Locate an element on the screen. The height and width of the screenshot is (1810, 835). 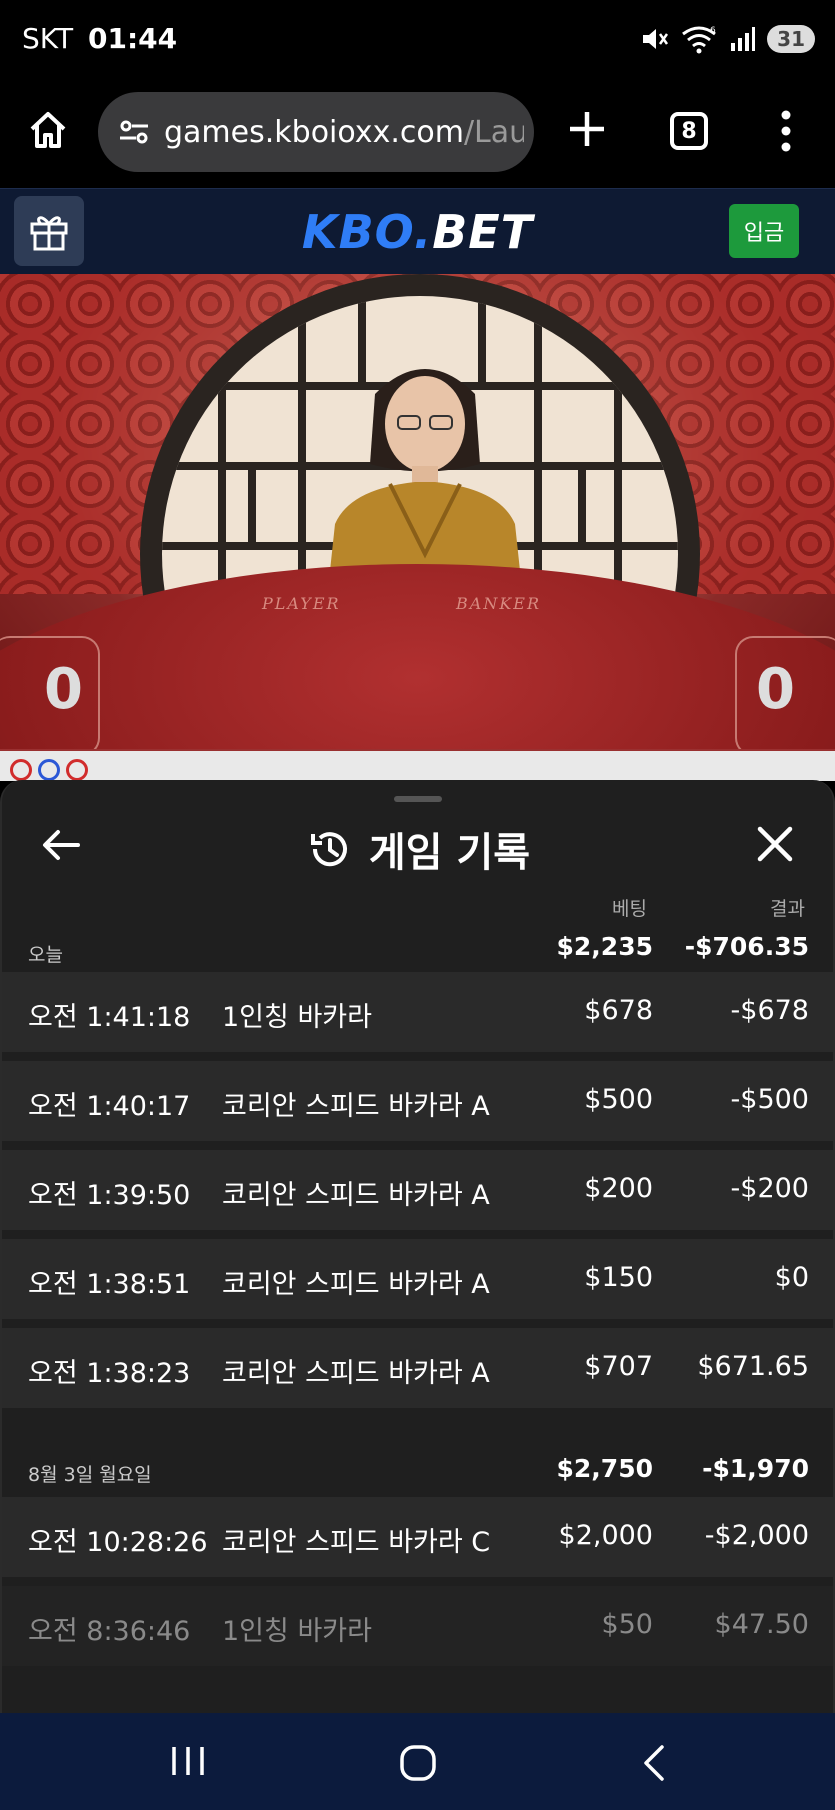
banker-label: BANKER is located at coordinates (498, 603).